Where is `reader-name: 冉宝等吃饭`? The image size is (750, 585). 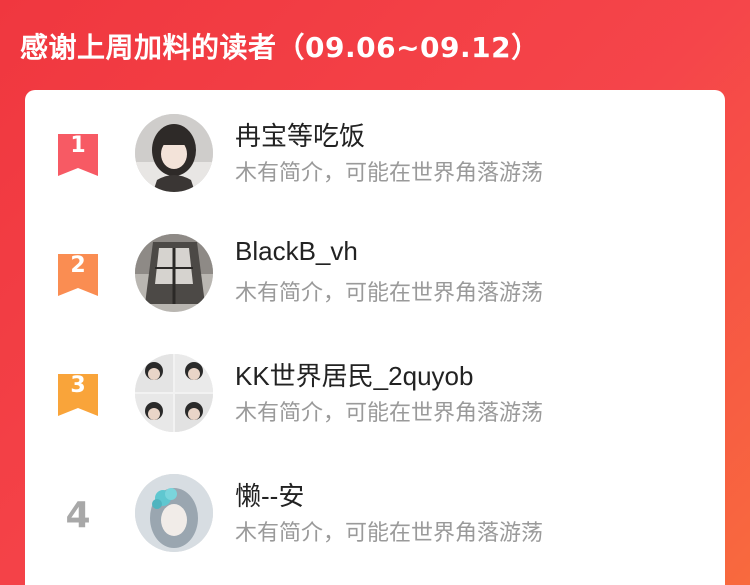
reader-name: 冉宝等吃饭 is located at coordinates (300, 136).